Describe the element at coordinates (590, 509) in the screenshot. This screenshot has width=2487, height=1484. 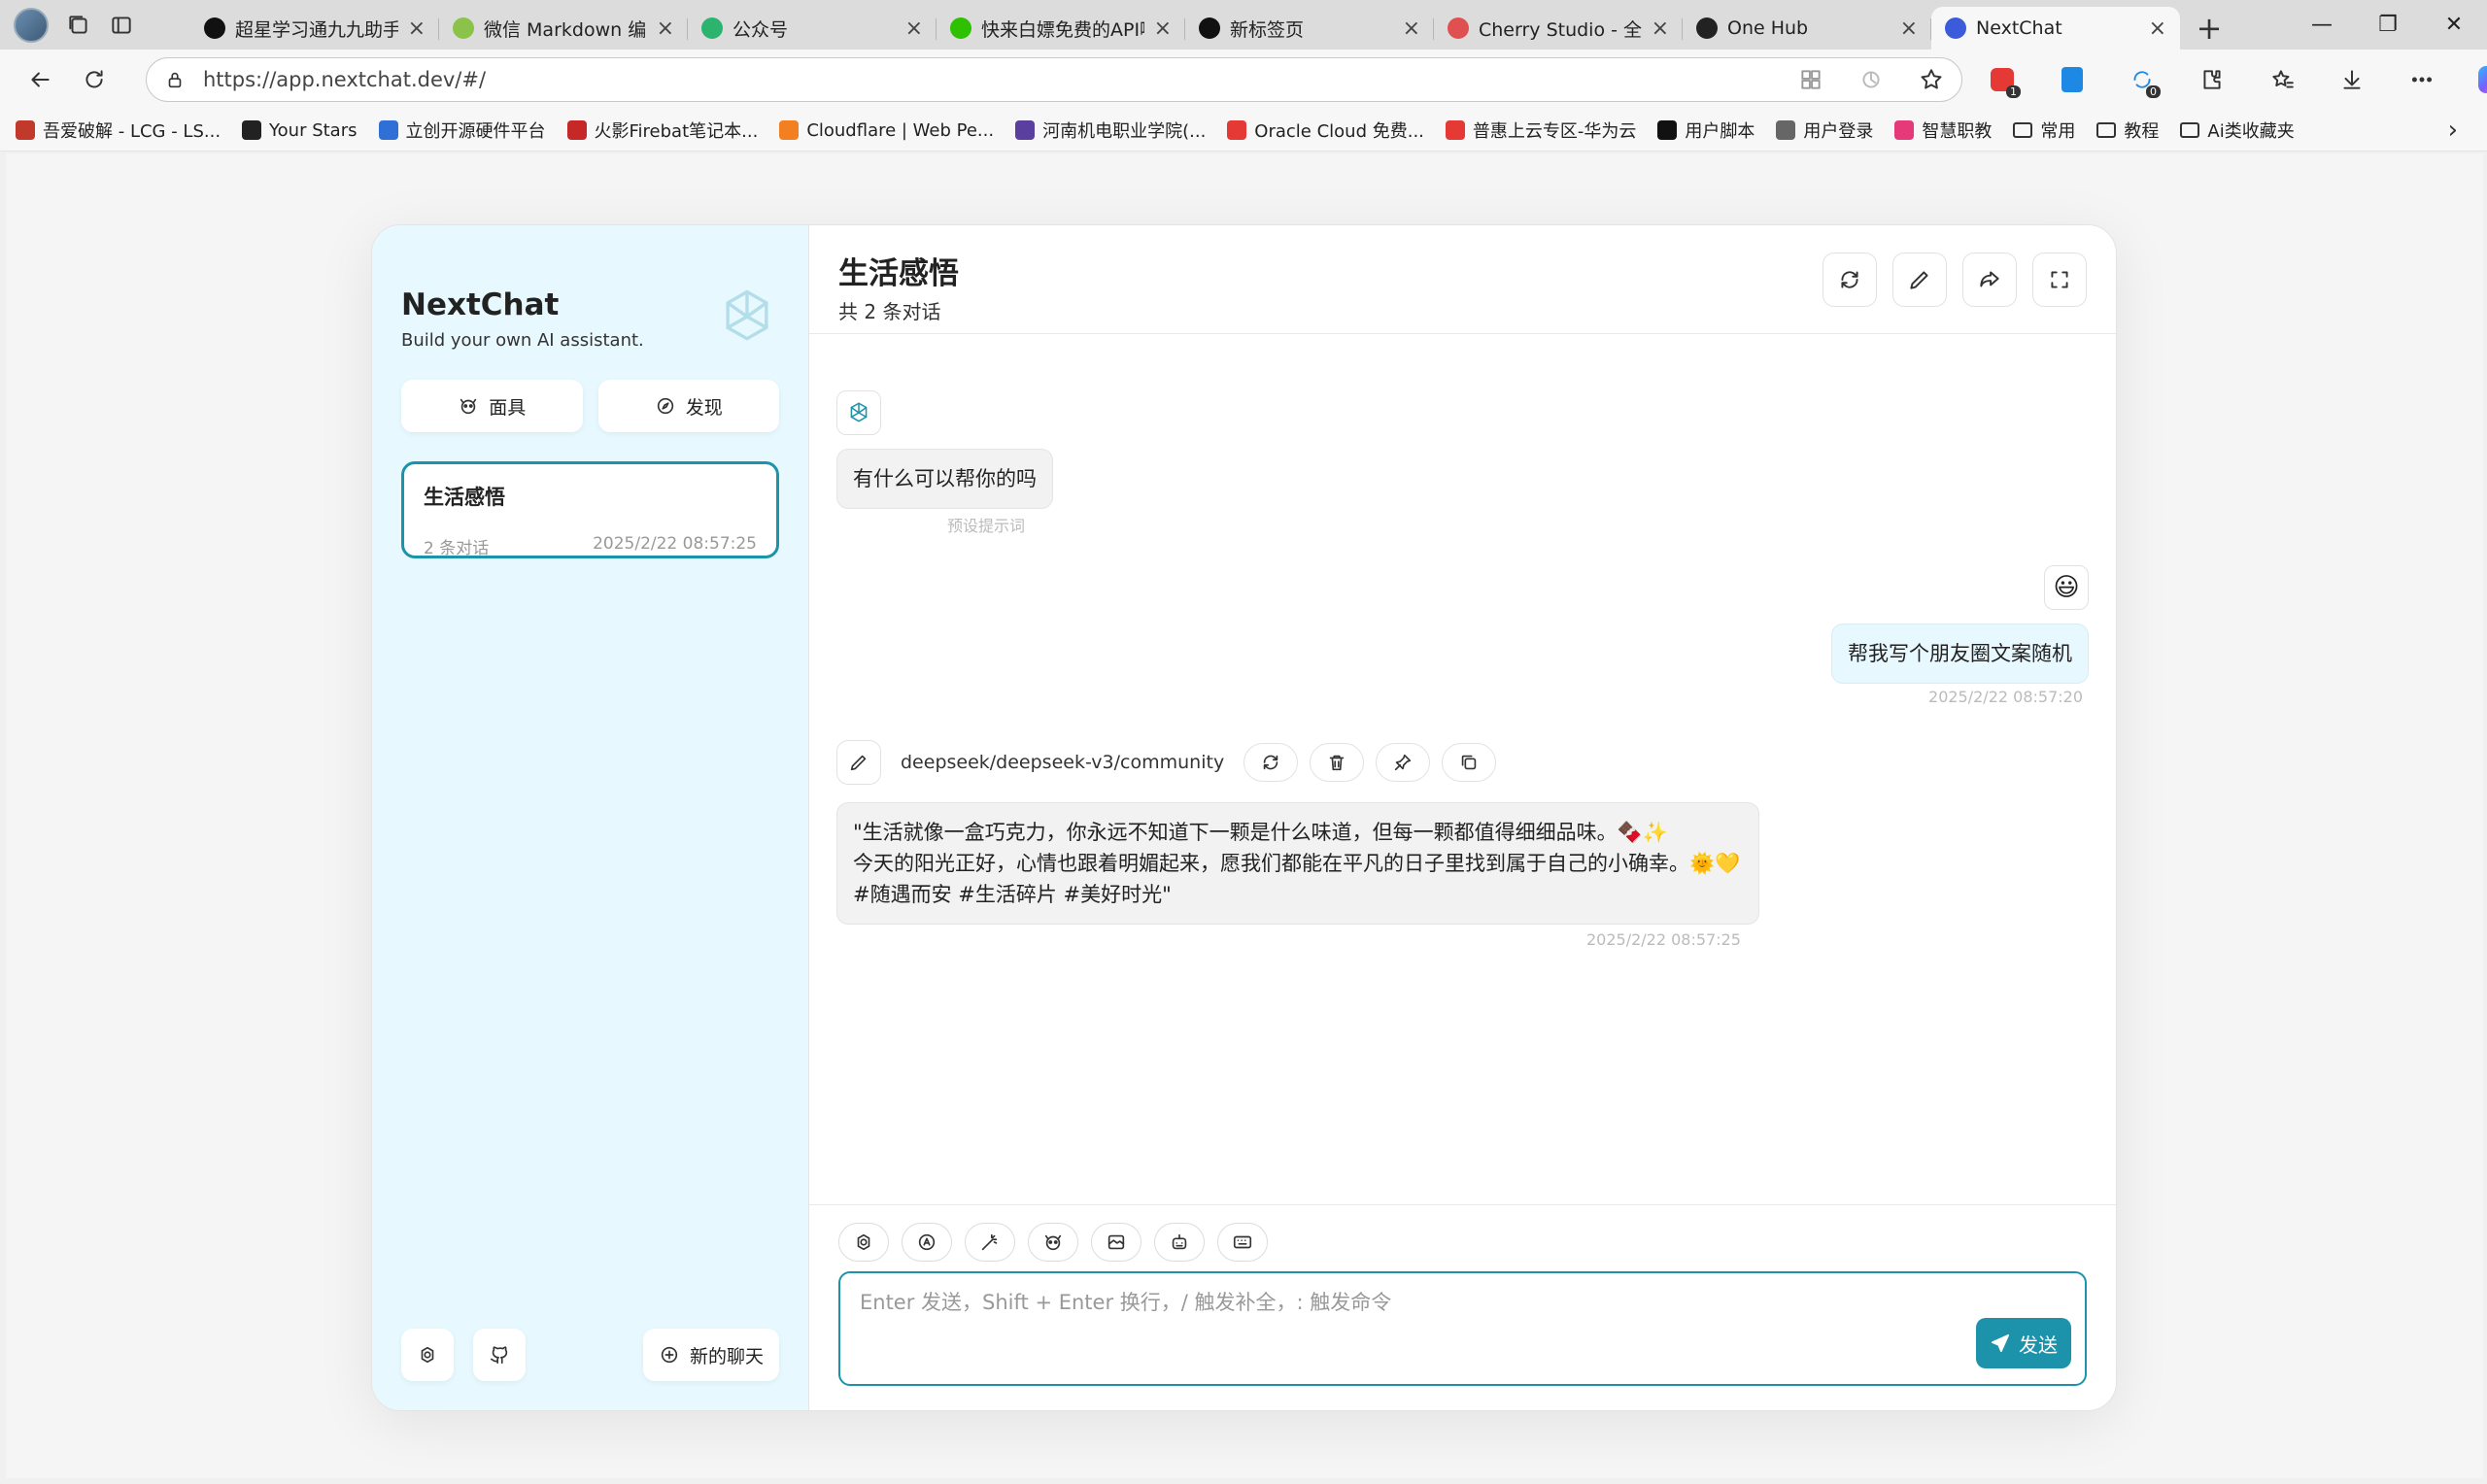
I see `chat-list-item: 生活感悟 2 条对话 2025/2/22 08:57:25` at that location.